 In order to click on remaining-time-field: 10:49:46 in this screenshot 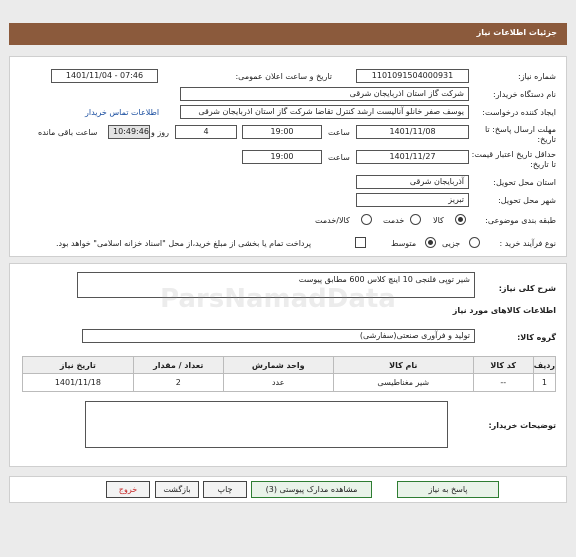, I will do `click(129, 132)`.